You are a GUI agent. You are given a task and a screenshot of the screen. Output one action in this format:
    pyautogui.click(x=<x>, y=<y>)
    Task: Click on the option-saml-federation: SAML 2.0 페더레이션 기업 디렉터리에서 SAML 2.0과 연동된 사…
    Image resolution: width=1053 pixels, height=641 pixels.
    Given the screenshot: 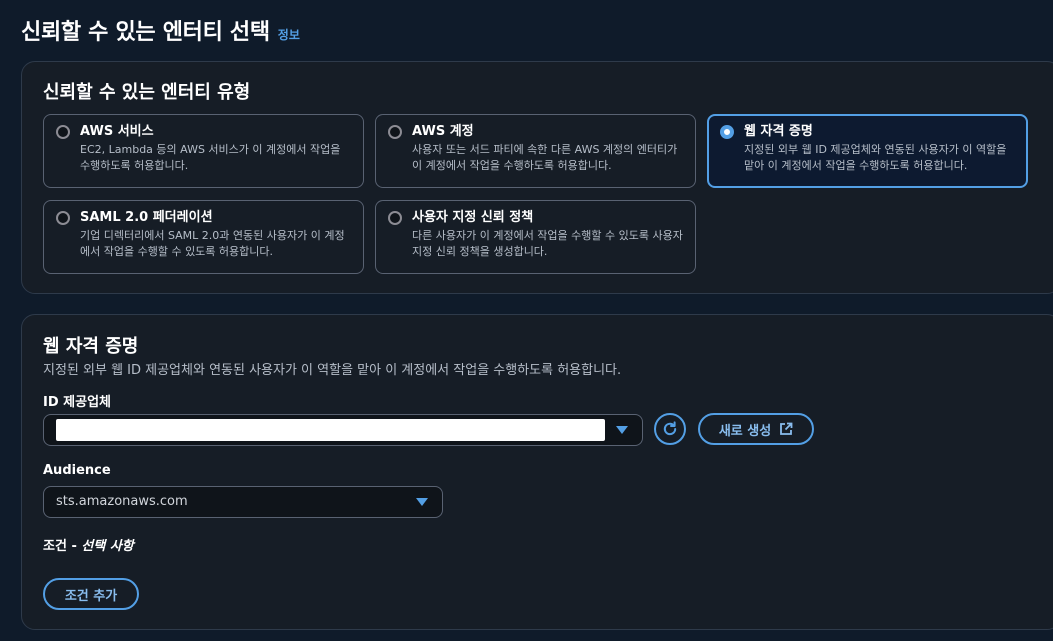 What is the action you would take?
    pyautogui.click(x=203, y=237)
    